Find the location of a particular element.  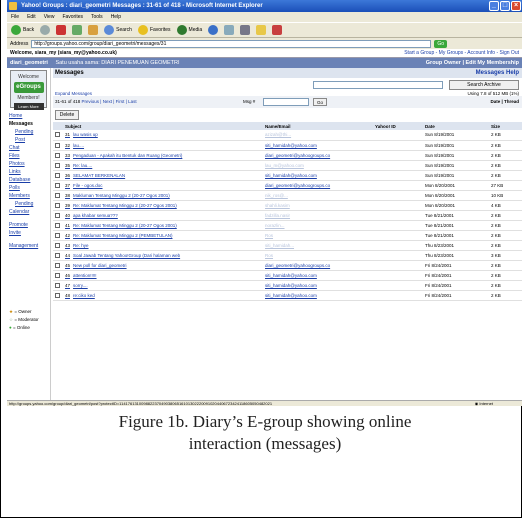

folder-icon is located at coordinates (261, 30).